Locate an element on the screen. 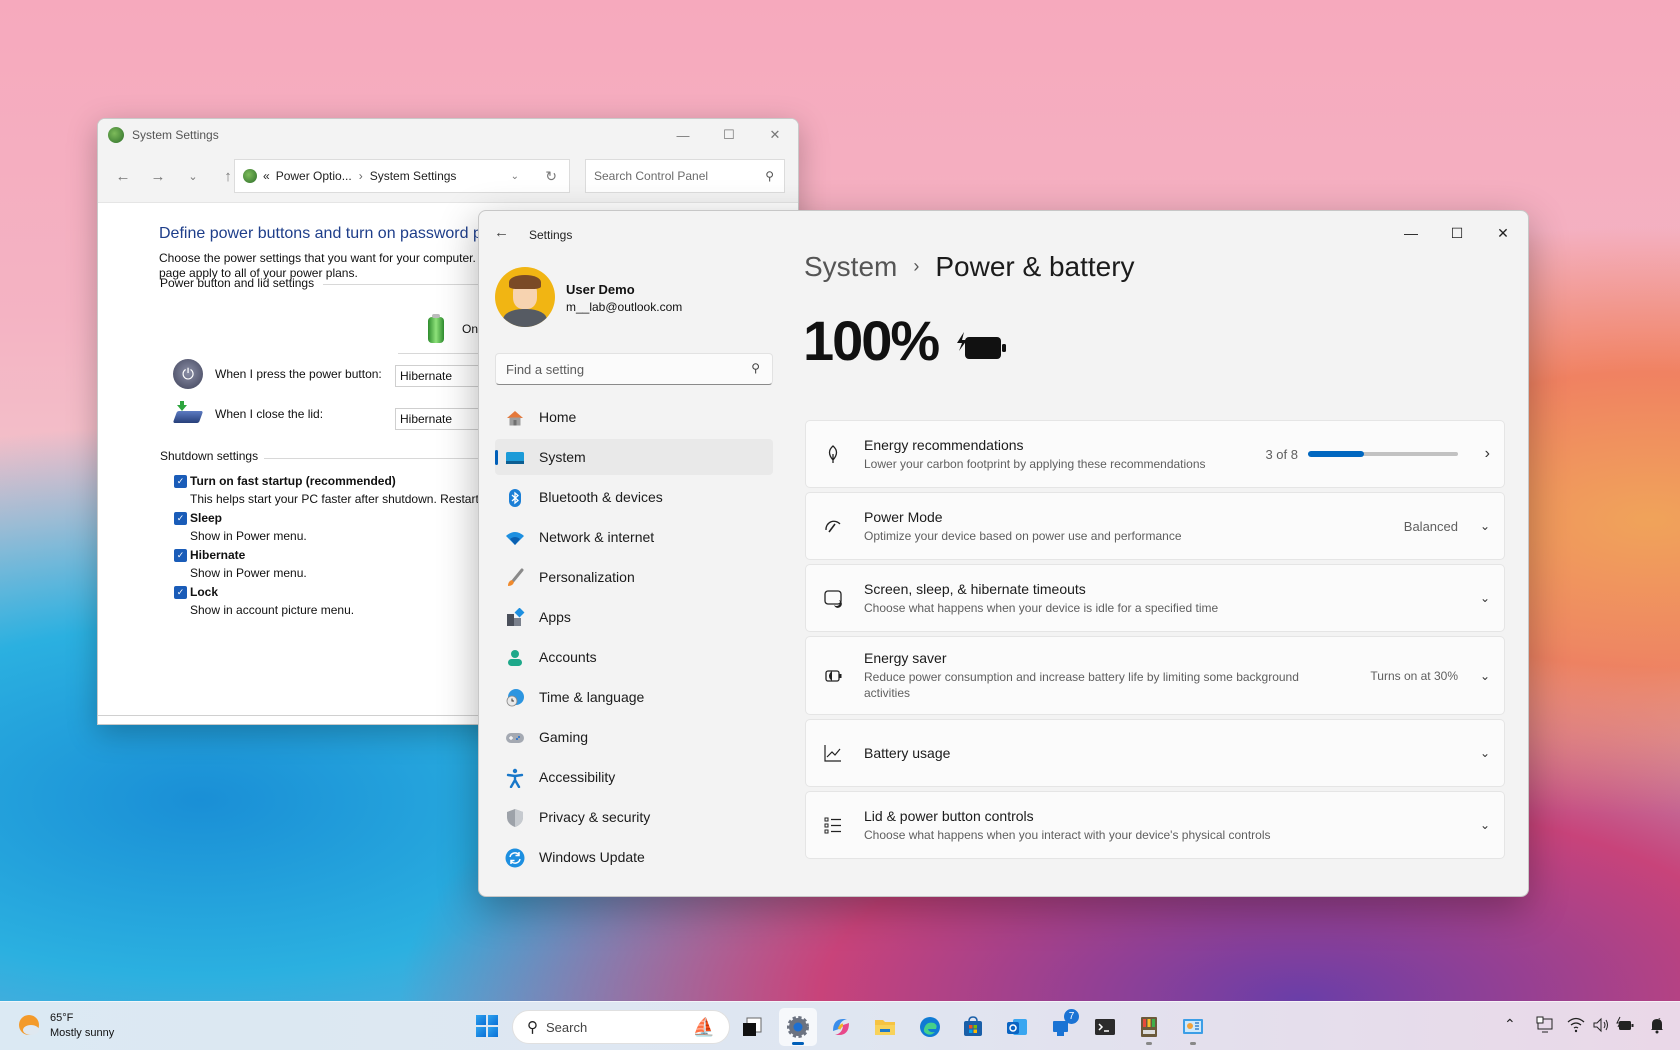  recent-locations-button: ⌄ is located at coordinates (193, 176).